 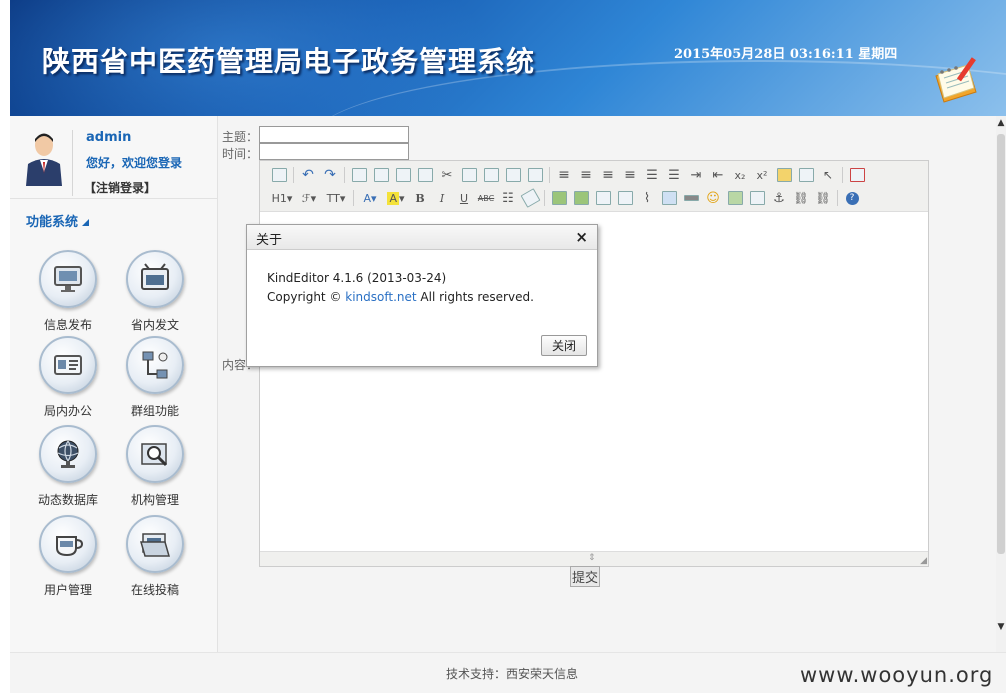 I want to click on scroll-up-icon: ▲, so click(x=1001, y=125).